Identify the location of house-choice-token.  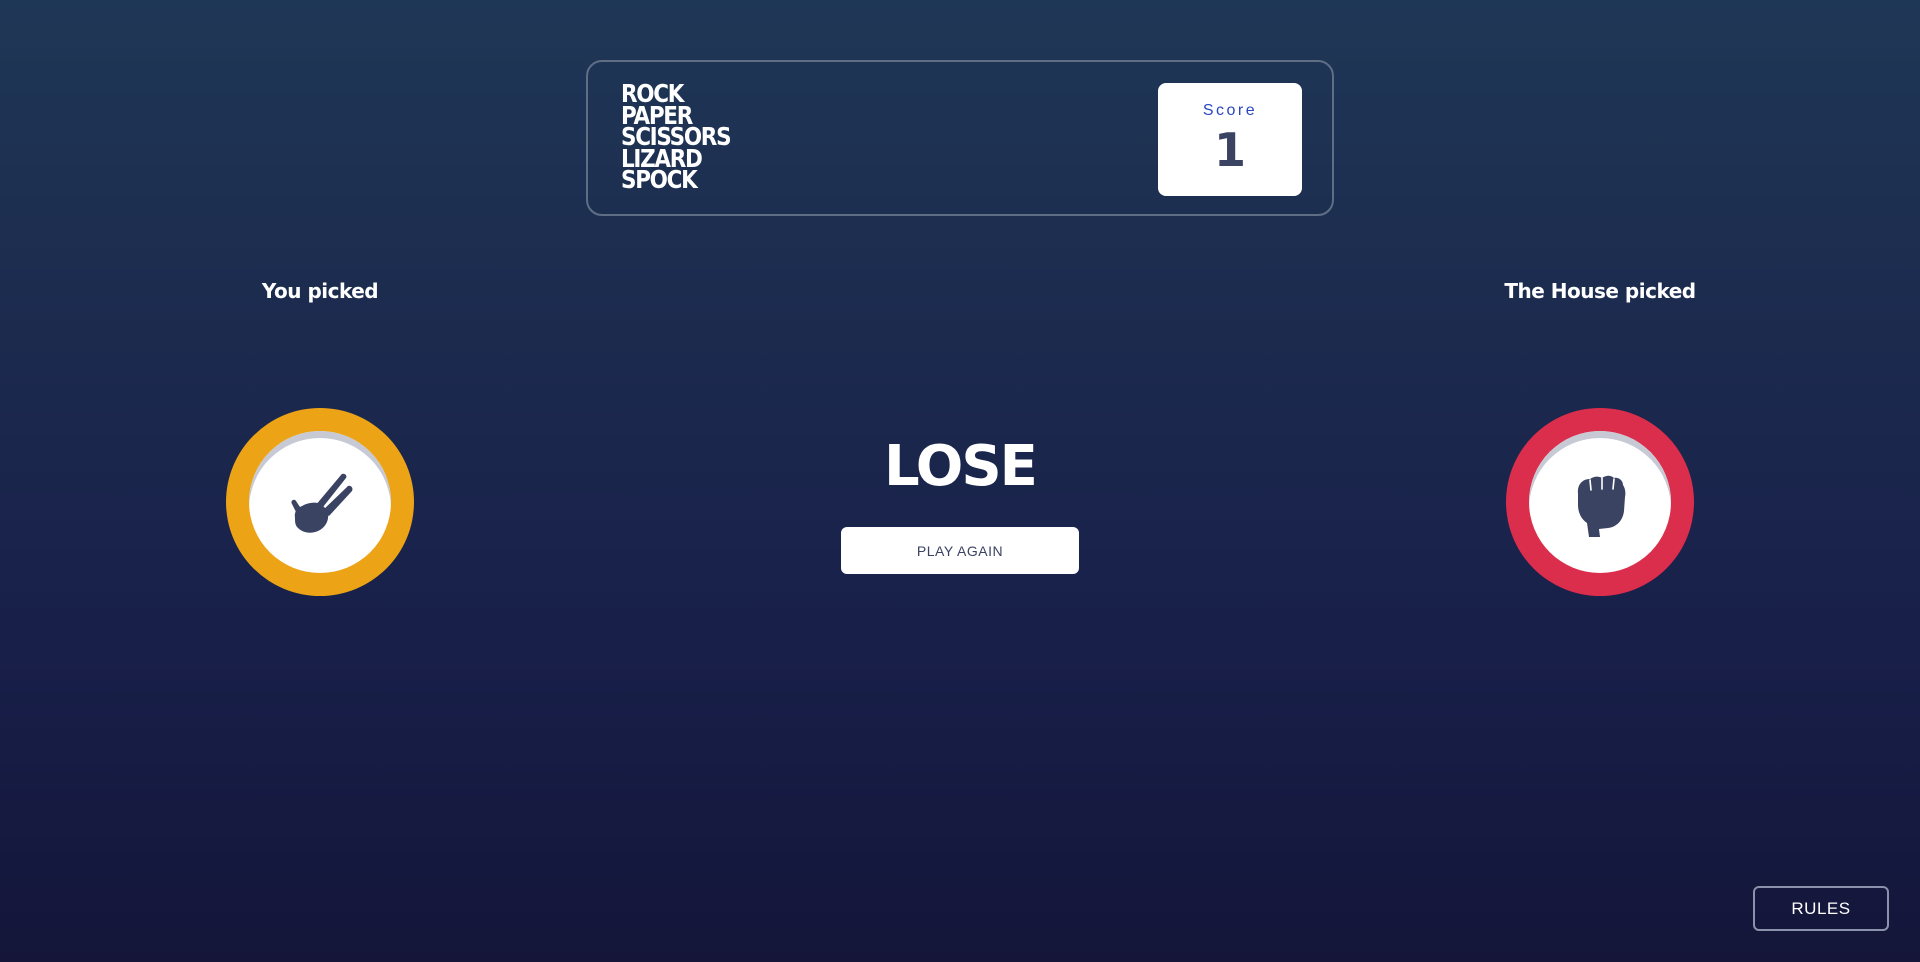
(1600, 502).